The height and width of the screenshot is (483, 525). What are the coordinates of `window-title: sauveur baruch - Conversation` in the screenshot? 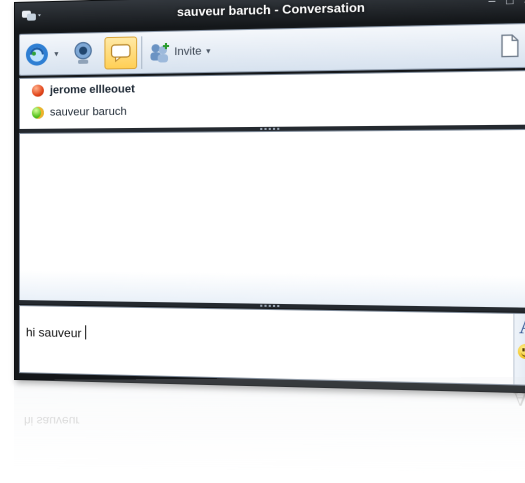 It's located at (270, 11).